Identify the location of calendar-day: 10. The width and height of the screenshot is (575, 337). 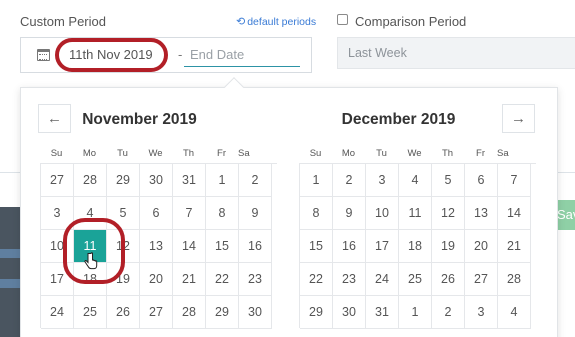
(382, 213).